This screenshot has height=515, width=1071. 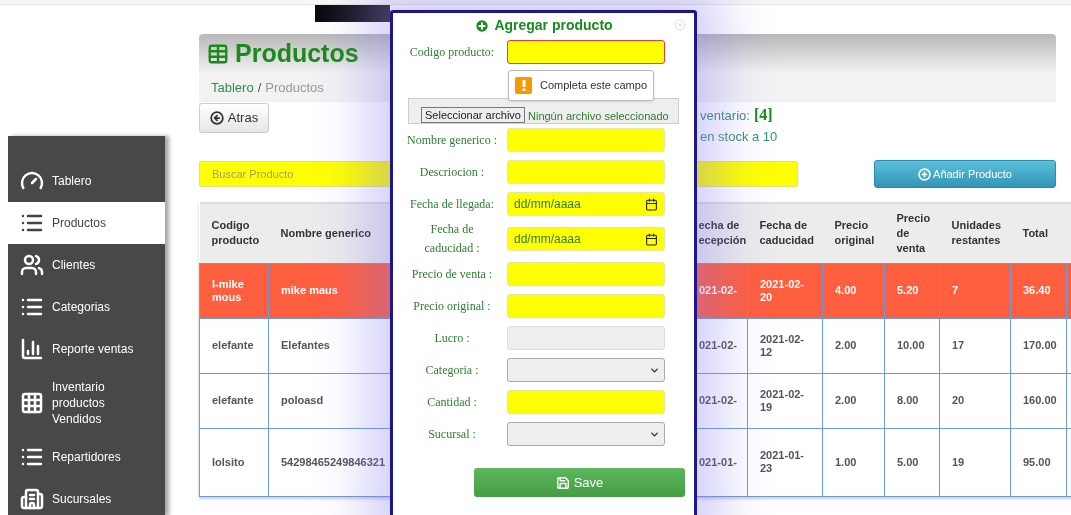 I want to click on table-cell: 95.00, so click(x=1038, y=462).